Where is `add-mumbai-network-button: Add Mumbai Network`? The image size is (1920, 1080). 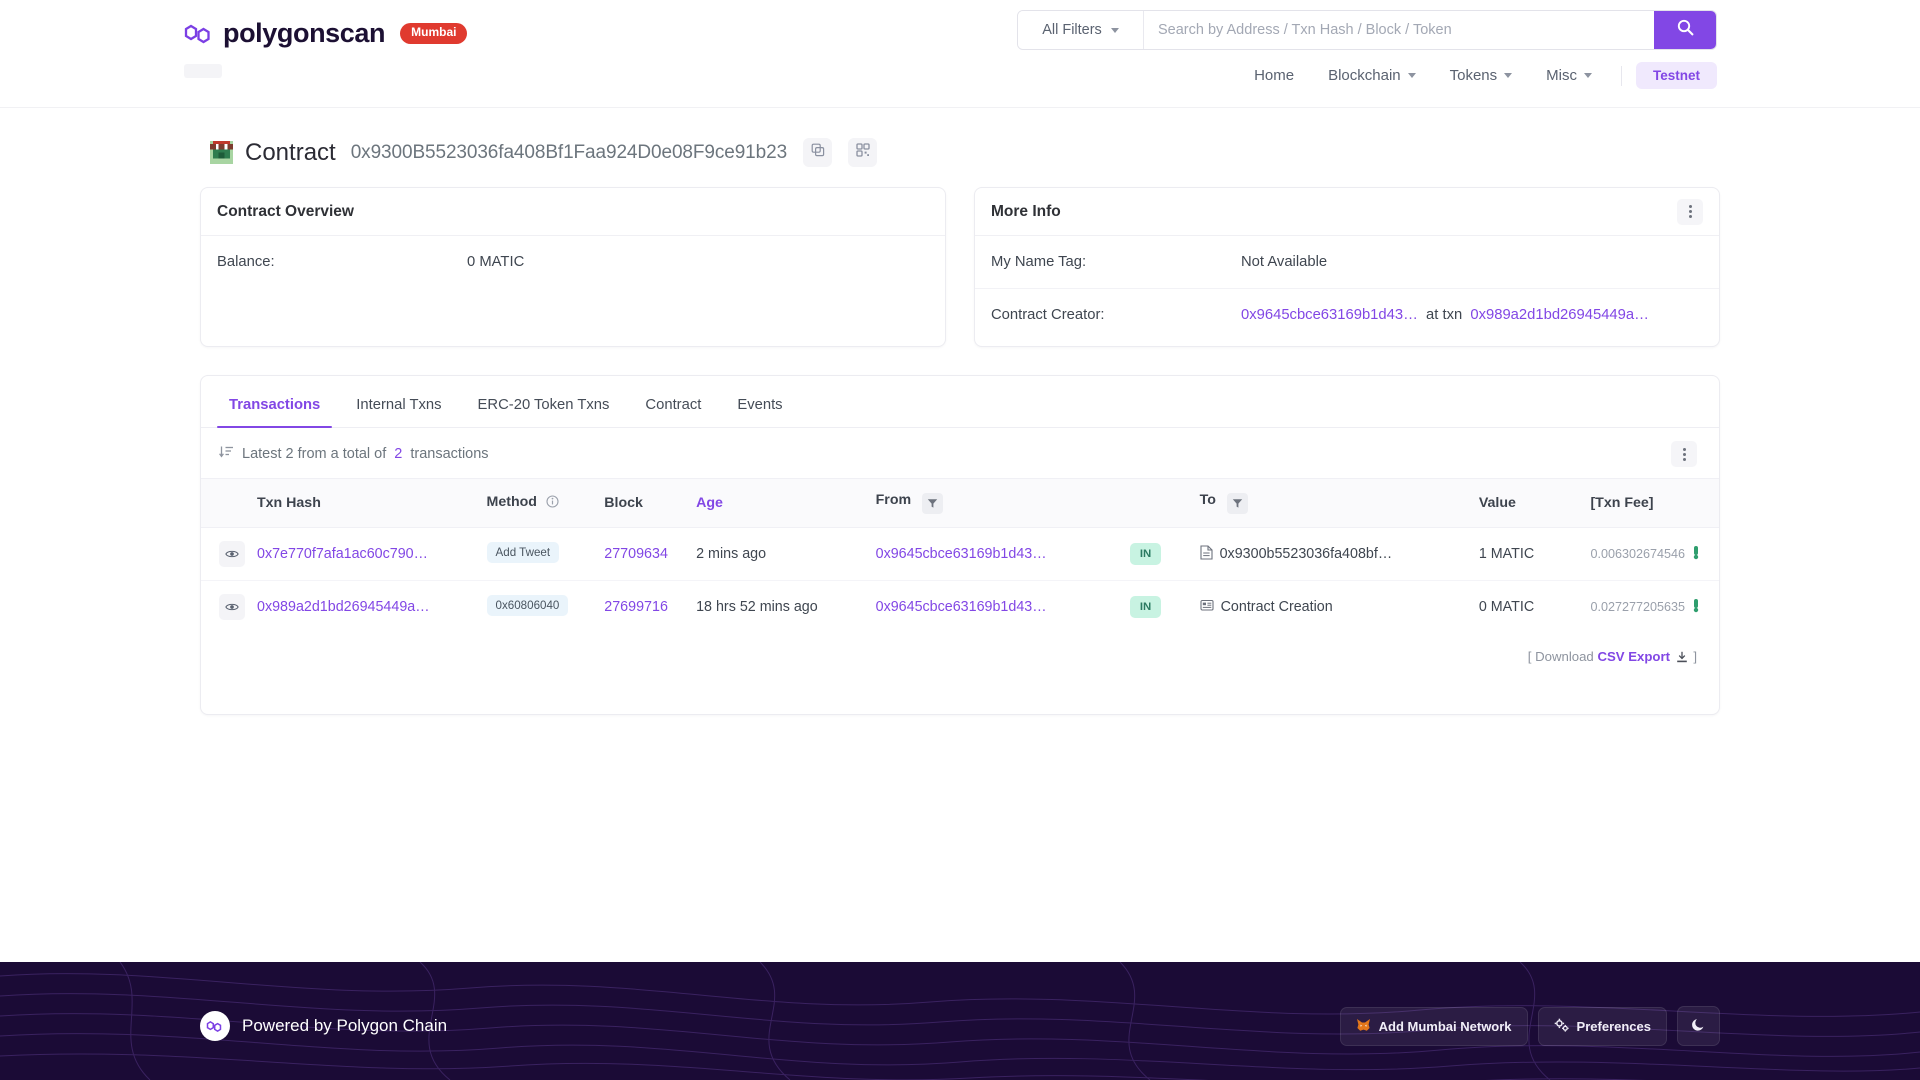 add-mumbai-network-button: Add Mumbai Network is located at coordinates (1433, 1026).